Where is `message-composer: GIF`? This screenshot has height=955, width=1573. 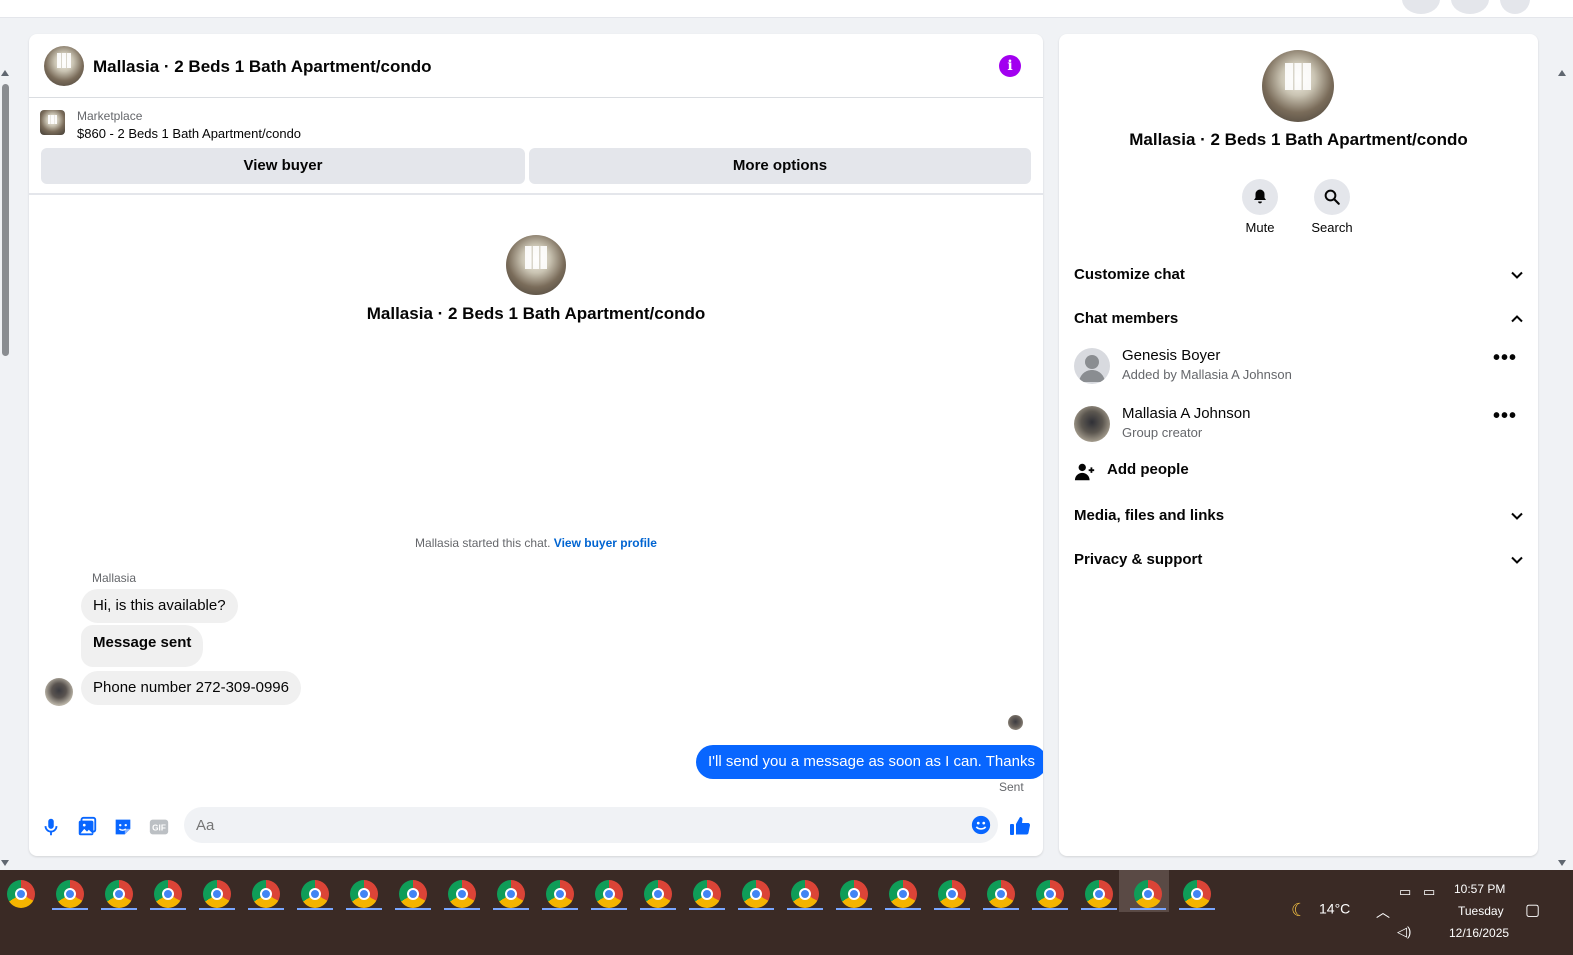 message-composer: GIF is located at coordinates (536, 829).